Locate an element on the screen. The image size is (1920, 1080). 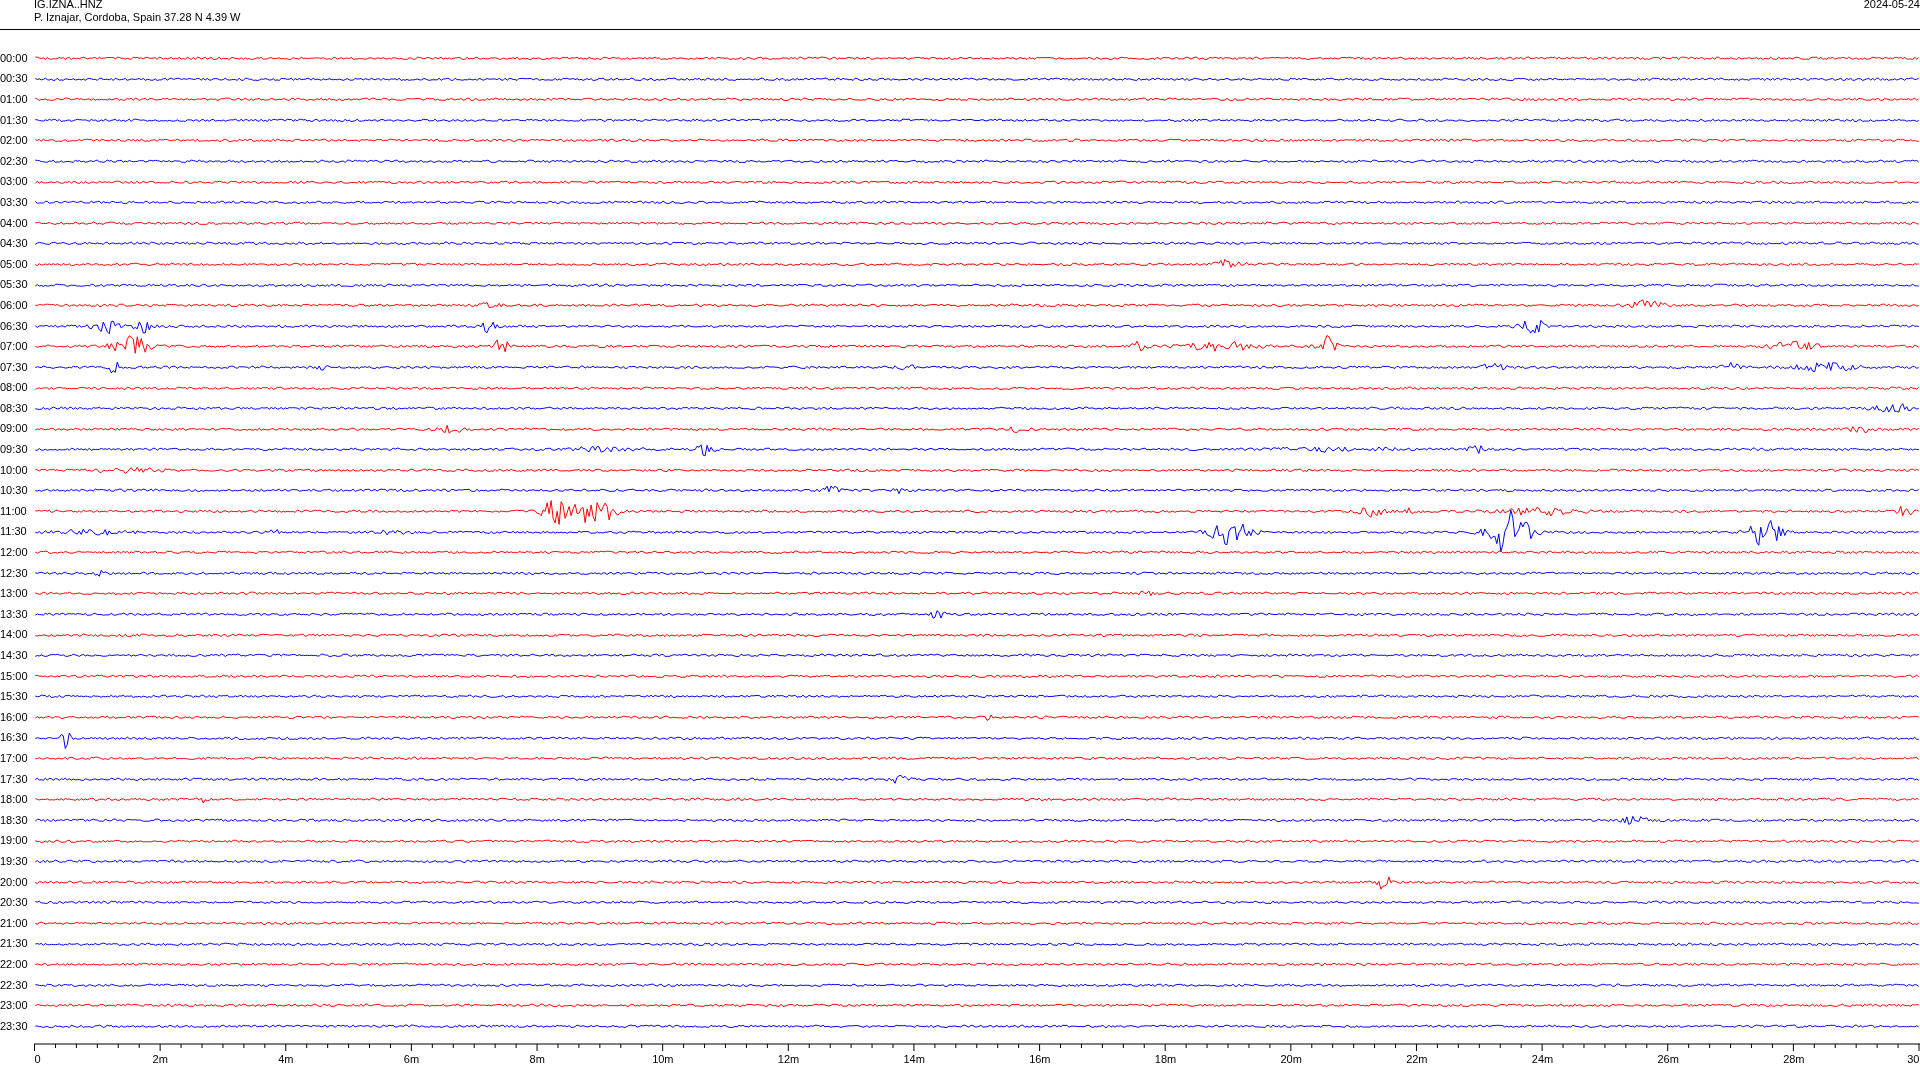
trace-time-label: 19:00 is located at coordinates (14, 841).